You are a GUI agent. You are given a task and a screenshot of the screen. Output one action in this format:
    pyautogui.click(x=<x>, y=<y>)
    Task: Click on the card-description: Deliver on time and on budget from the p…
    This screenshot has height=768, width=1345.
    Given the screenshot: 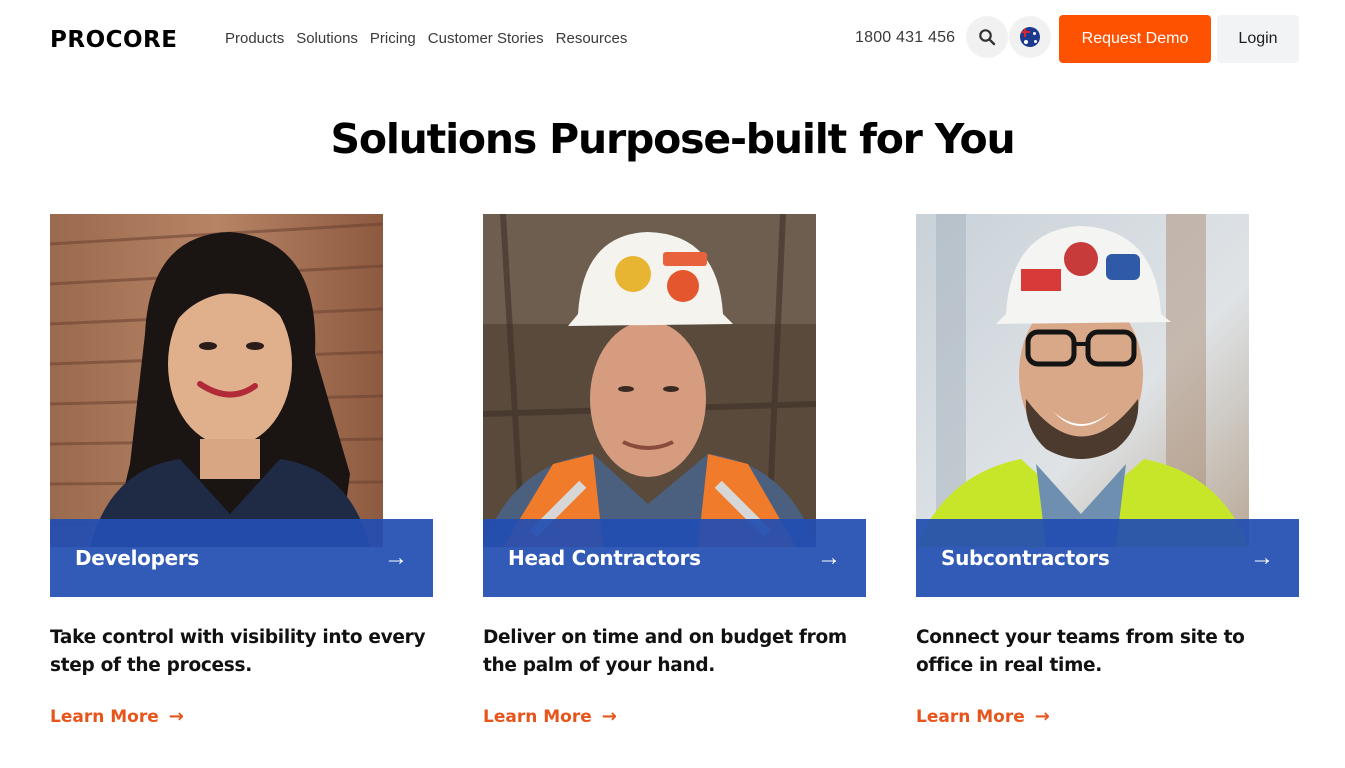 What is the action you would take?
    pyautogui.click(x=665, y=651)
    